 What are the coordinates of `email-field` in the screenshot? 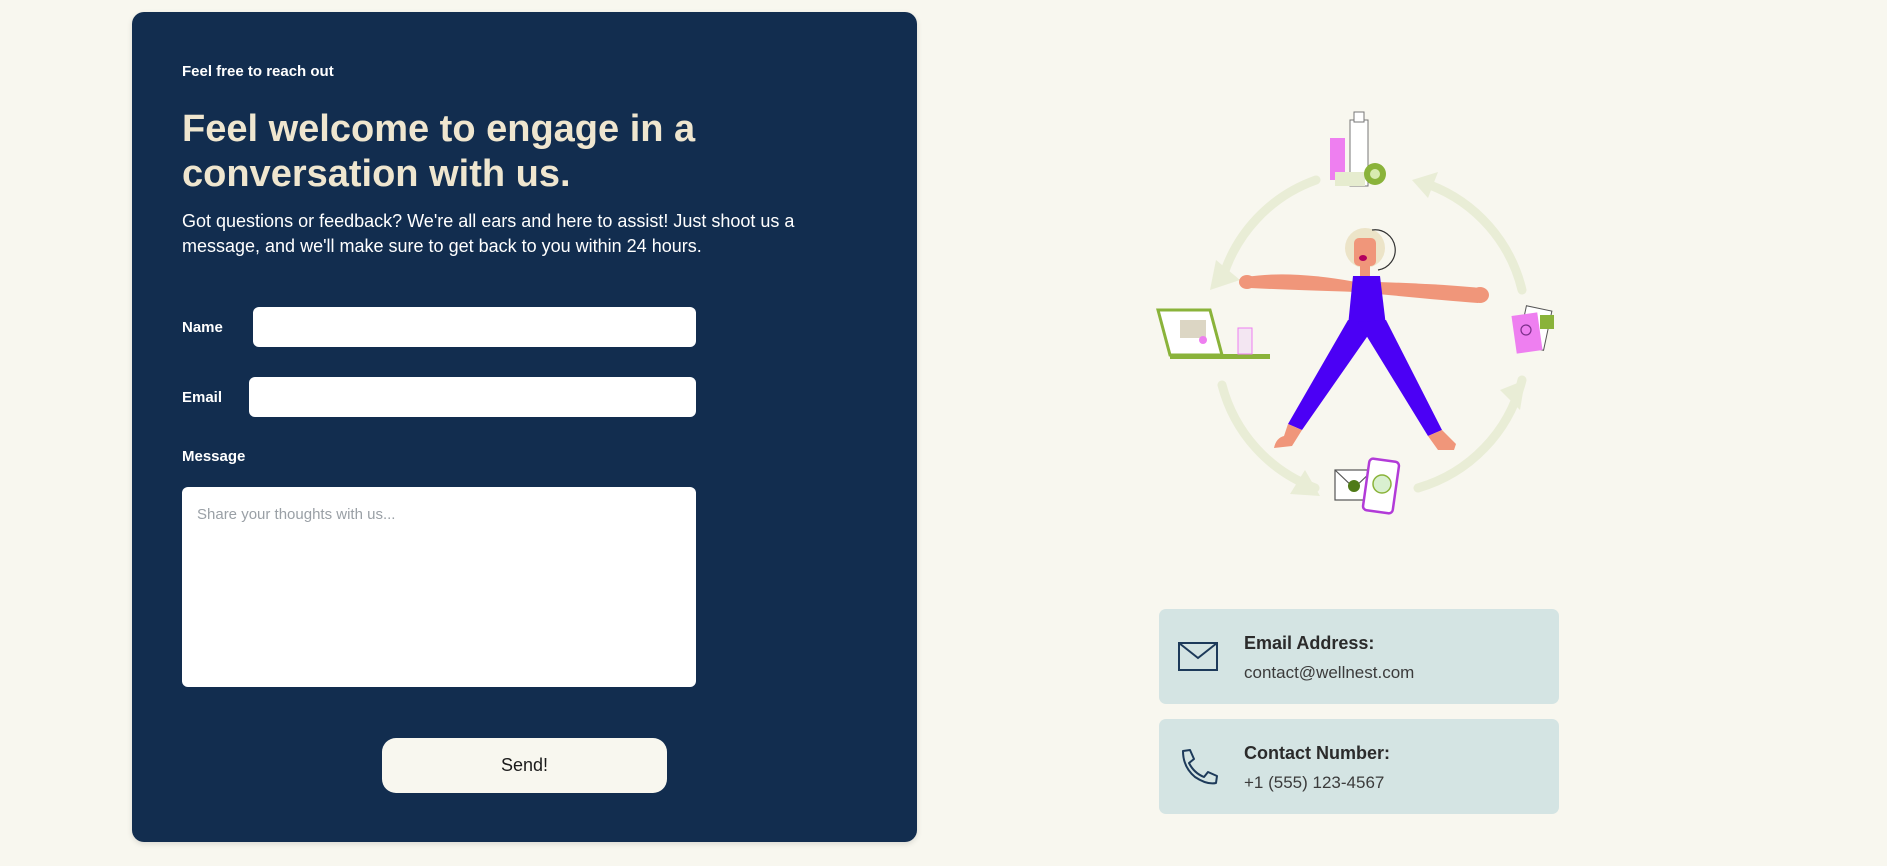 It's located at (472, 397).